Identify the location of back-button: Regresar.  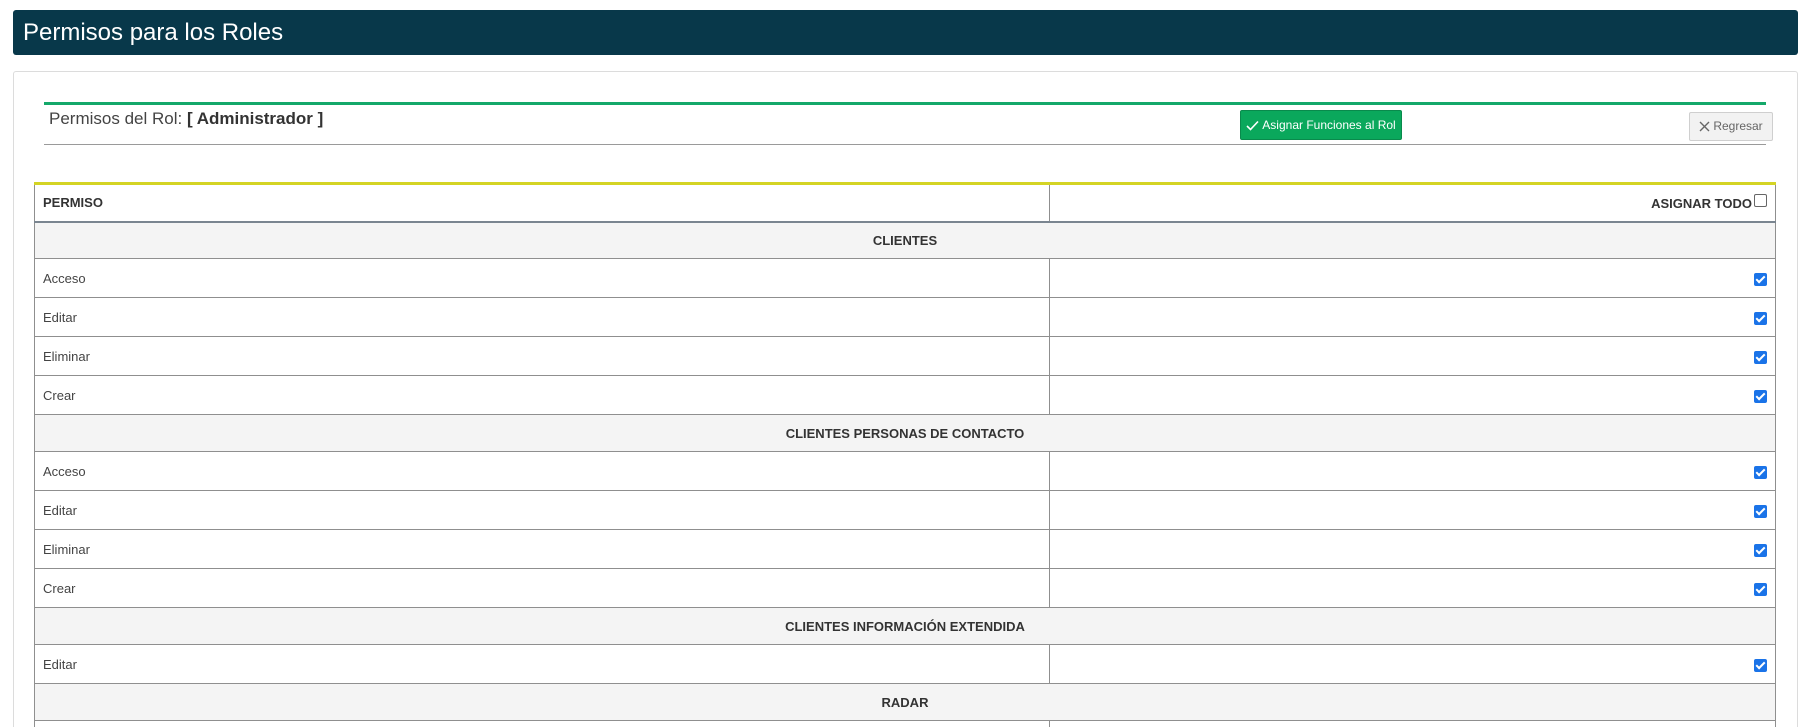
(1731, 126).